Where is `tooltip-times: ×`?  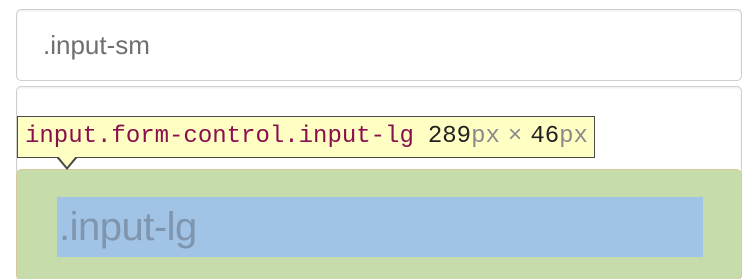
tooltip-times: × is located at coordinates (515, 136).